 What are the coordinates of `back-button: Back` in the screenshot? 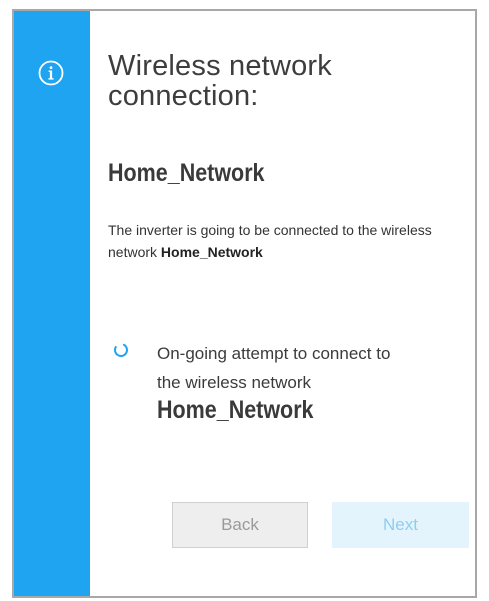 It's located at (240, 525).